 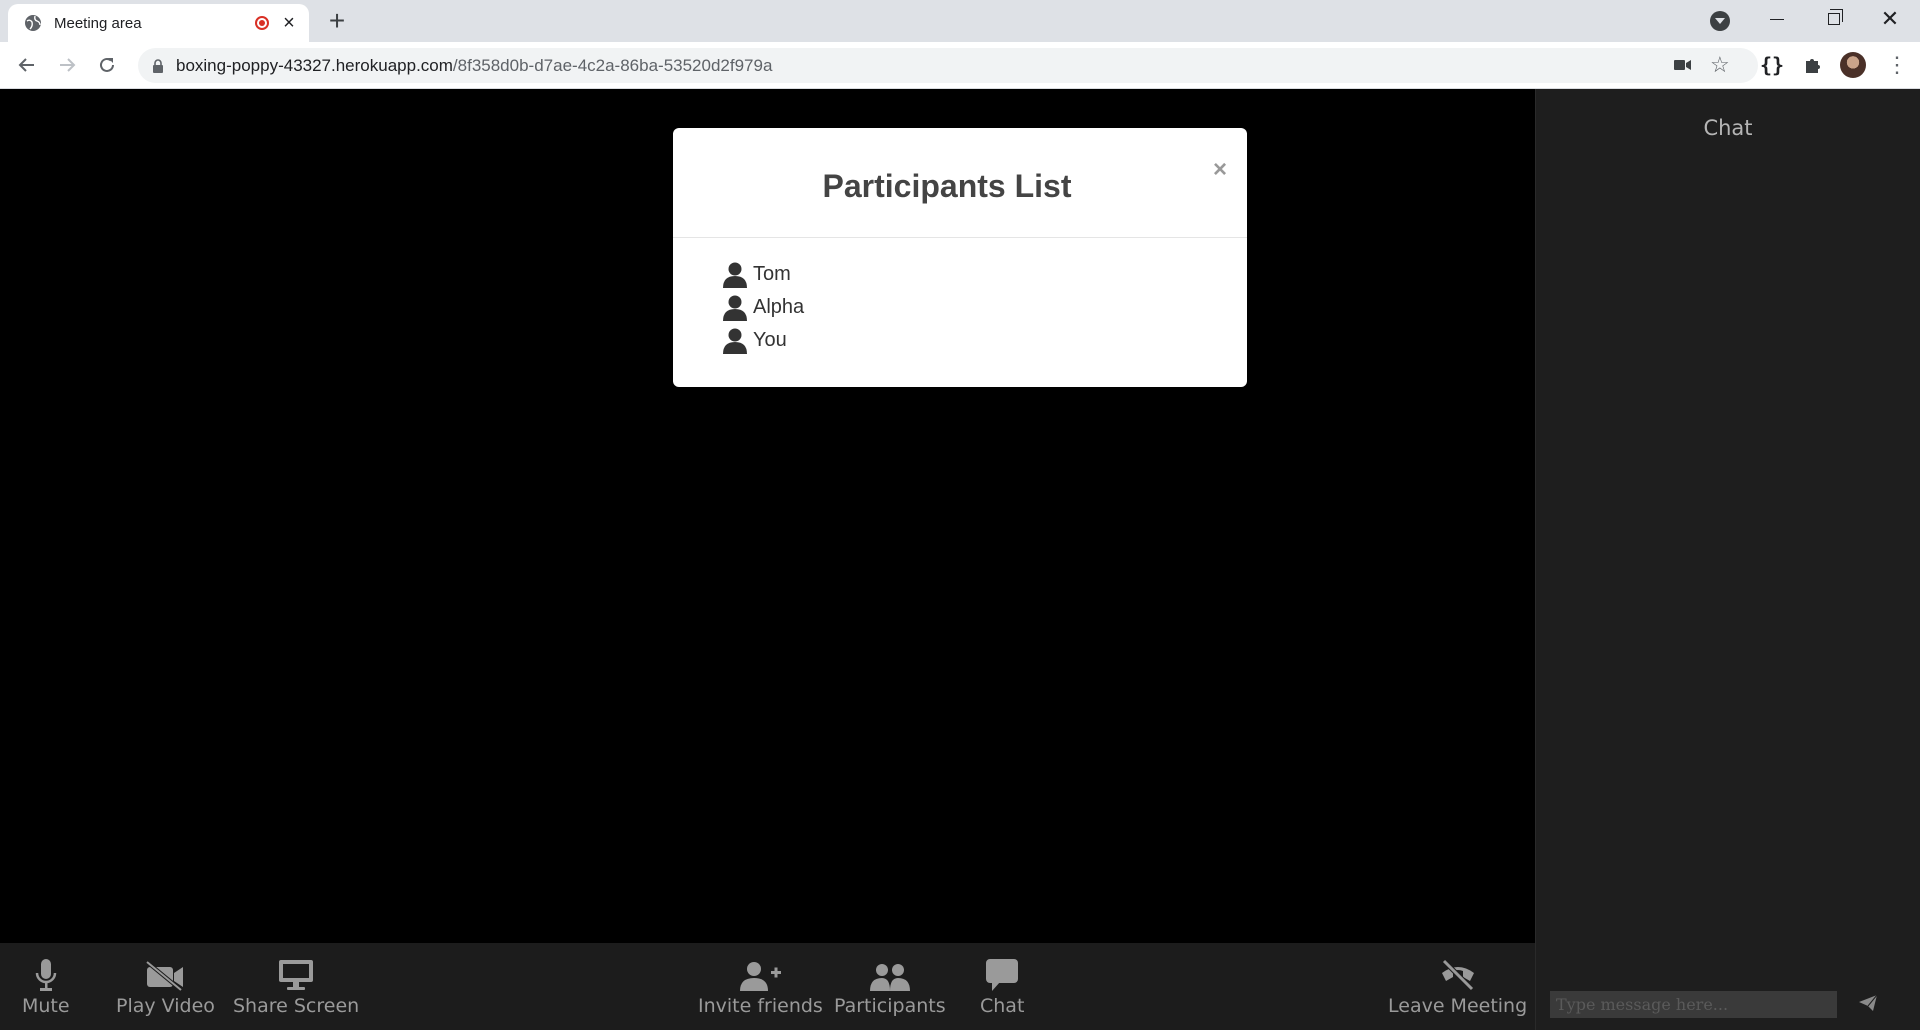 What do you see at coordinates (985, 307) in the screenshot?
I see `participant-item: Alpha` at bounding box center [985, 307].